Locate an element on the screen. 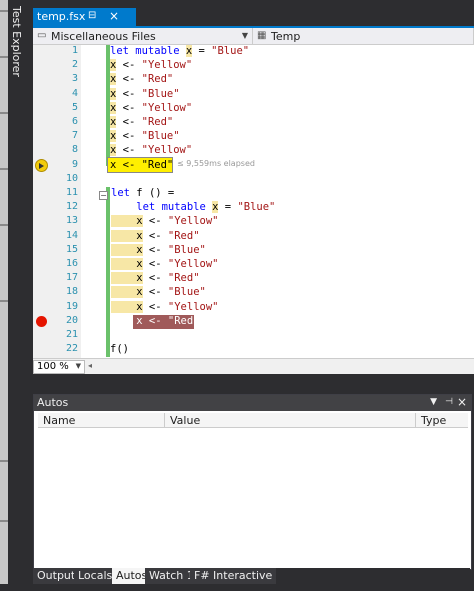 The width and height of the screenshot is (474, 591). scope-dropdown-value: Temp is located at coordinates (286, 36).